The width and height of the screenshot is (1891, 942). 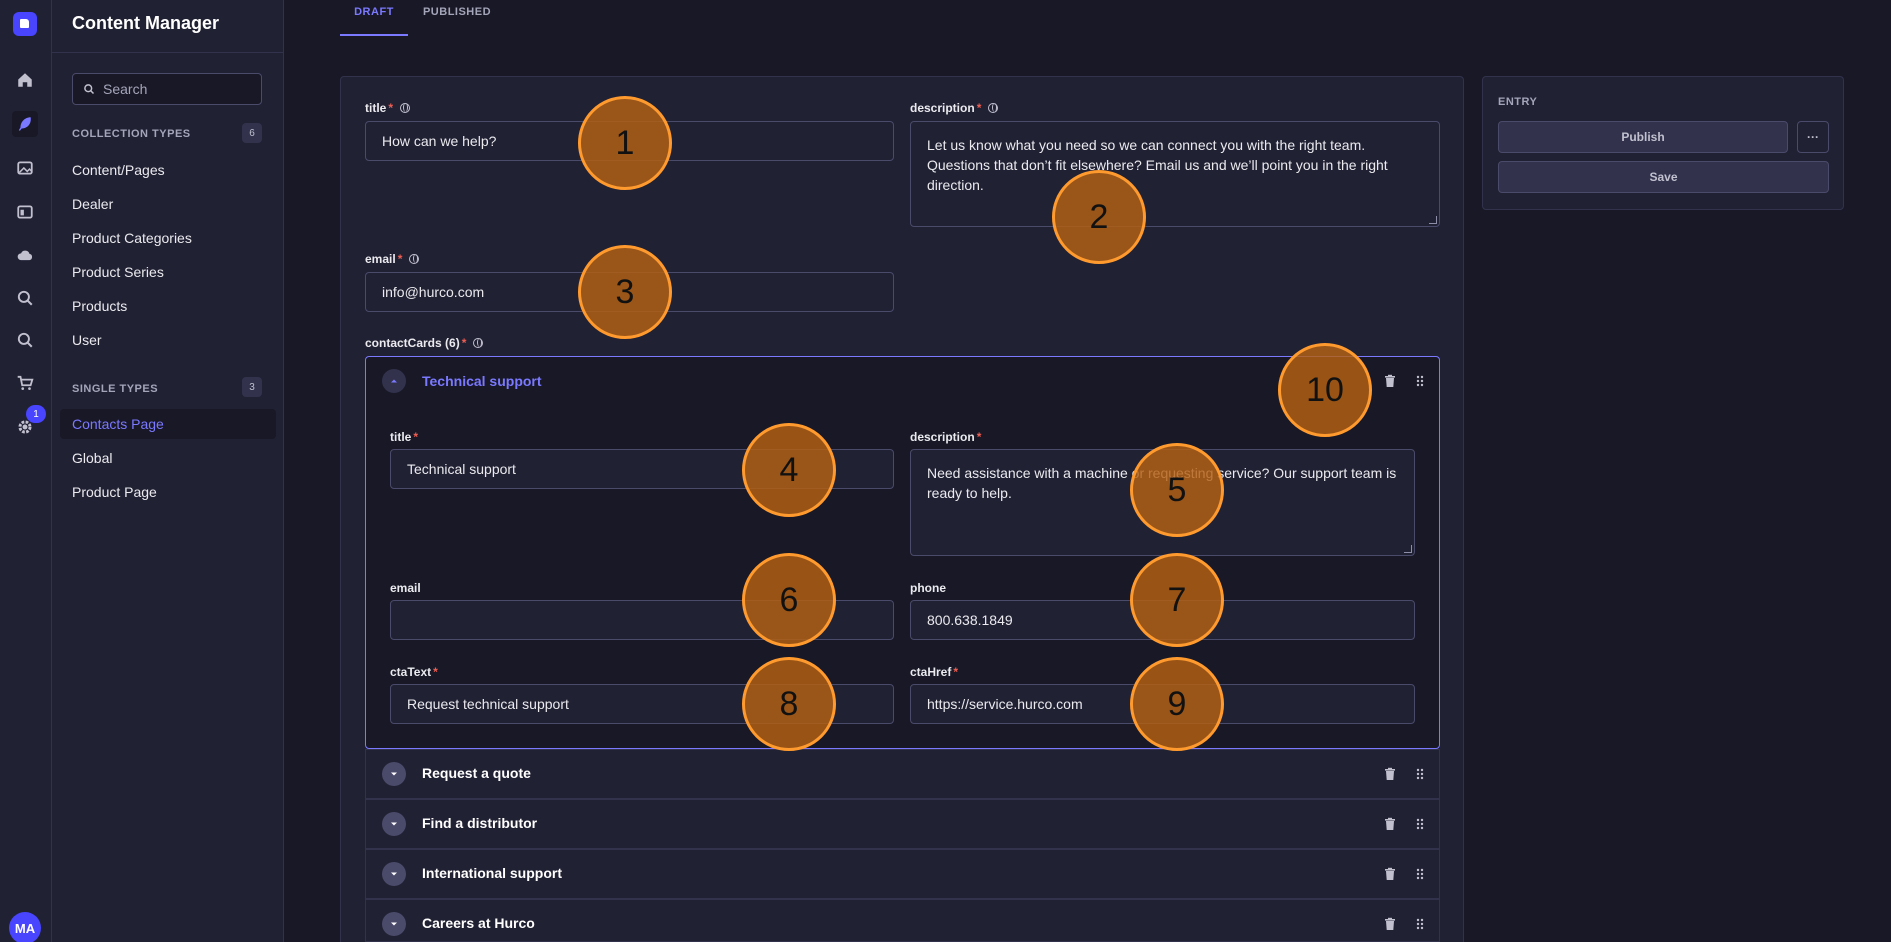 I want to click on annotation-marker: 5, so click(x=1177, y=490).